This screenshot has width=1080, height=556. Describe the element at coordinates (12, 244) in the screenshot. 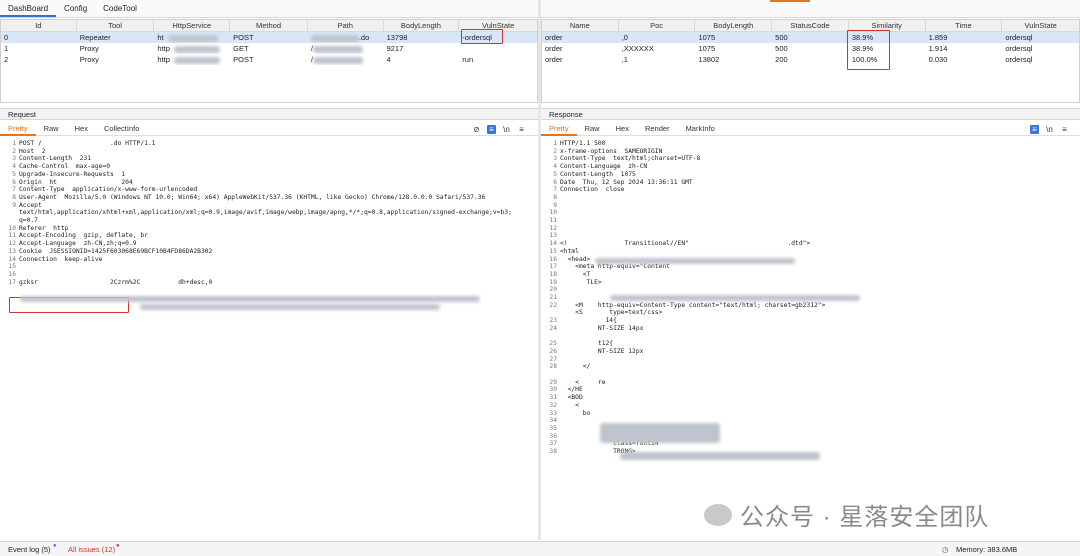

I see `line-number: 12` at that location.